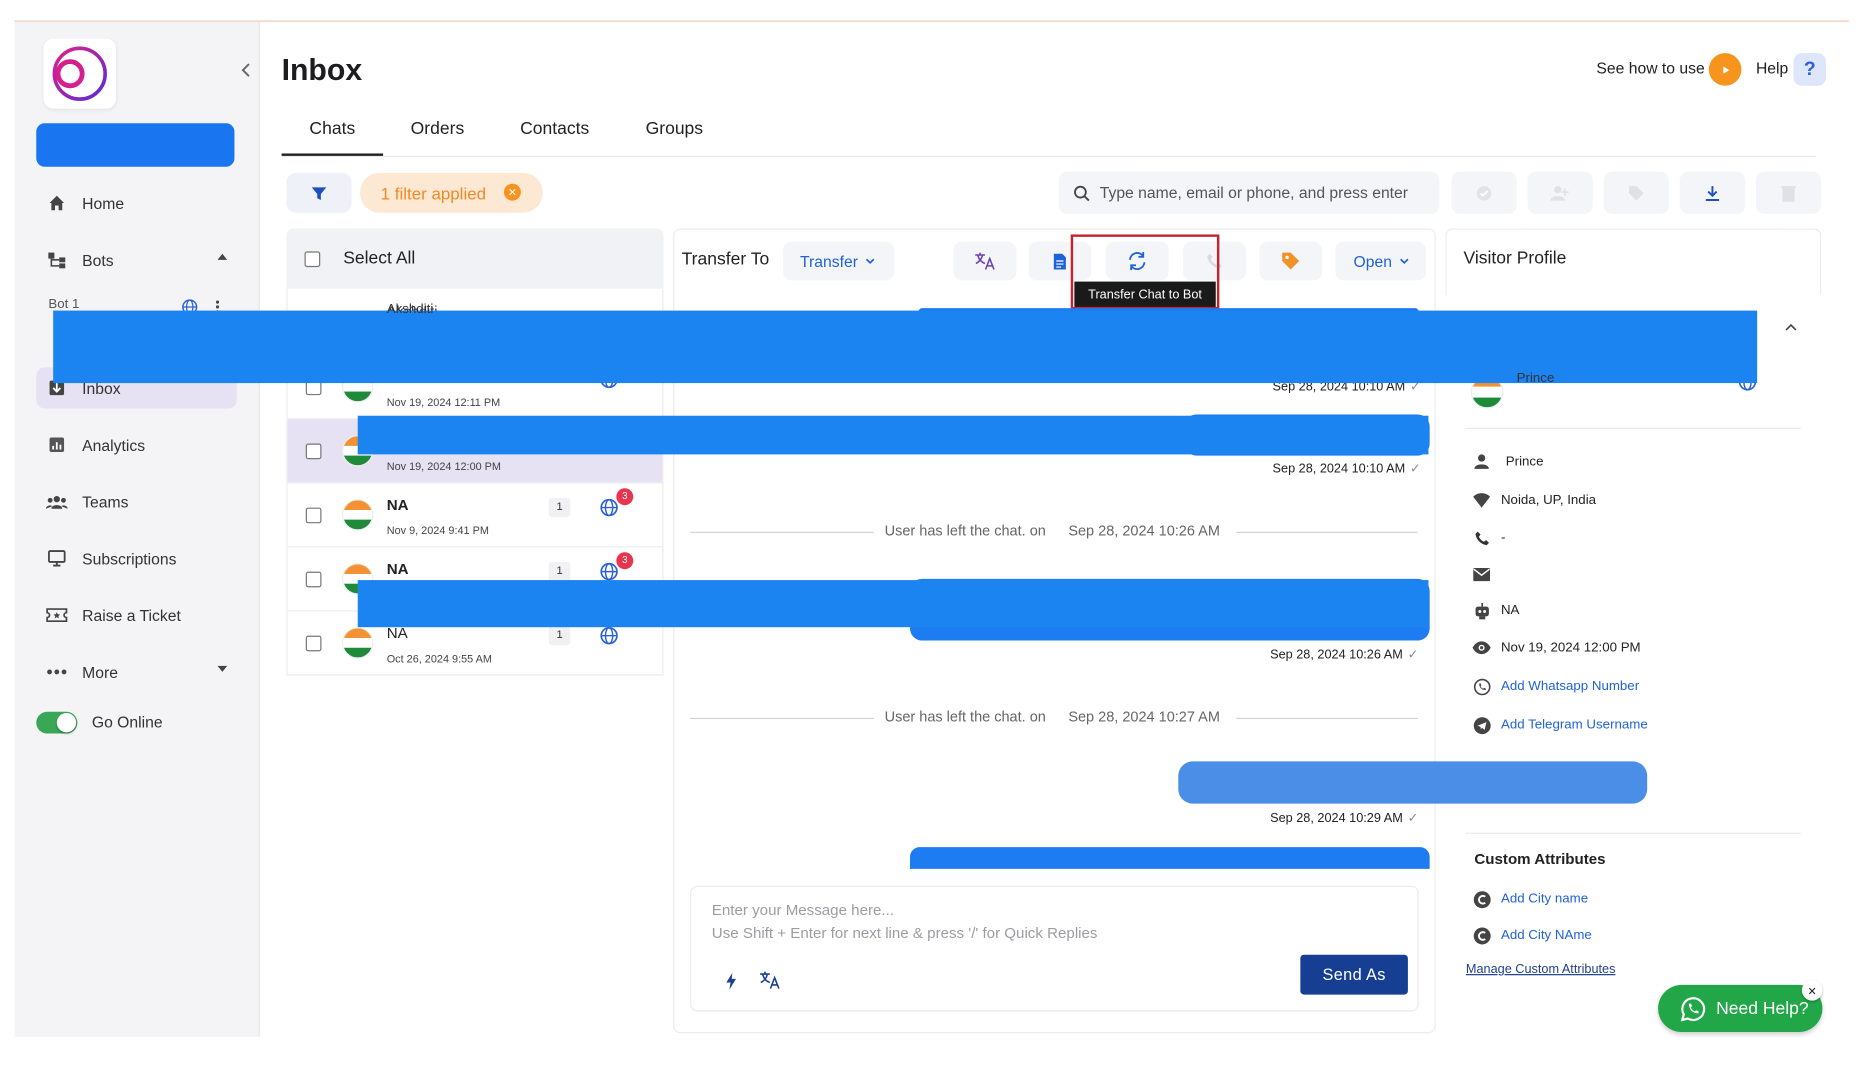 Image resolution: width=1866 pixels, height=1088 pixels. I want to click on attribute-c-icon, so click(1481, 898).